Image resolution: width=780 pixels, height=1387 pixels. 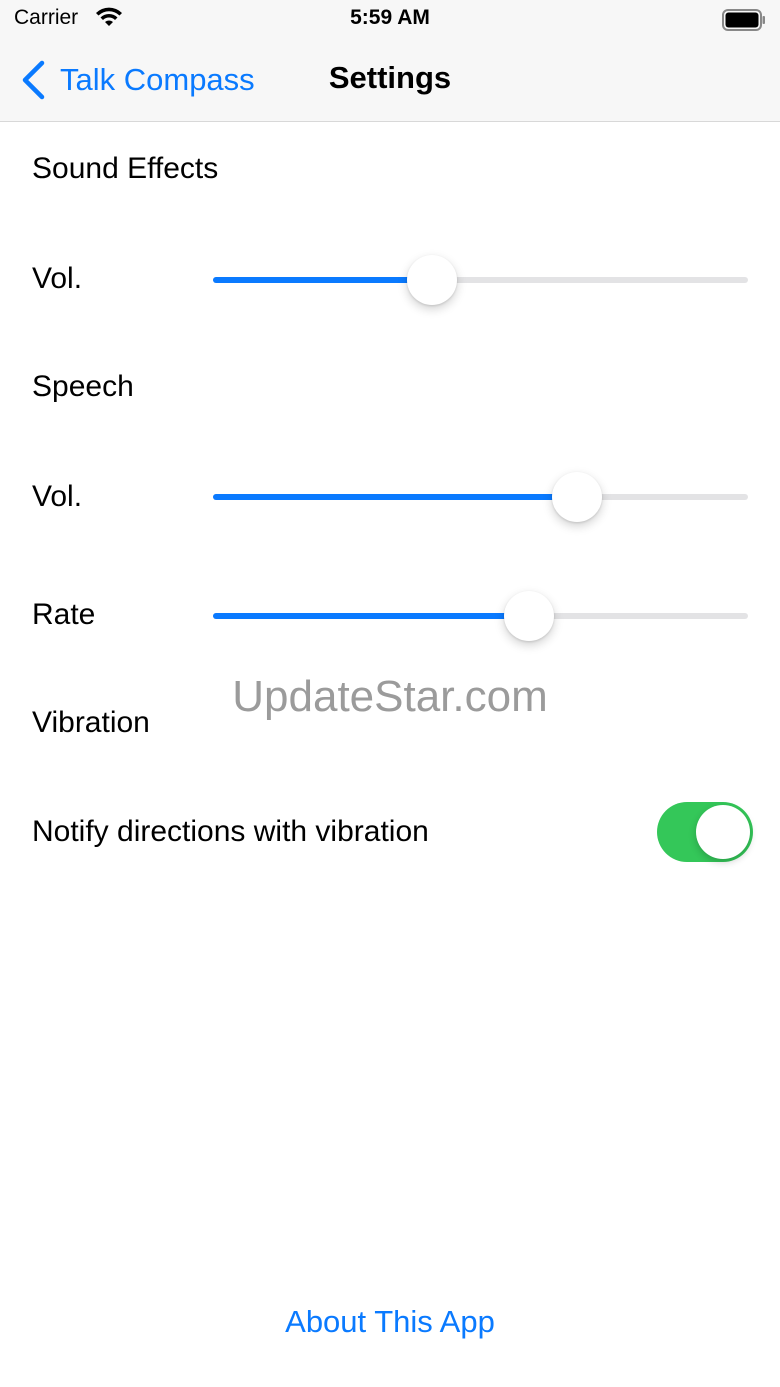 I want to click on clock: 5:59 AM, so click(x=390, y=17).